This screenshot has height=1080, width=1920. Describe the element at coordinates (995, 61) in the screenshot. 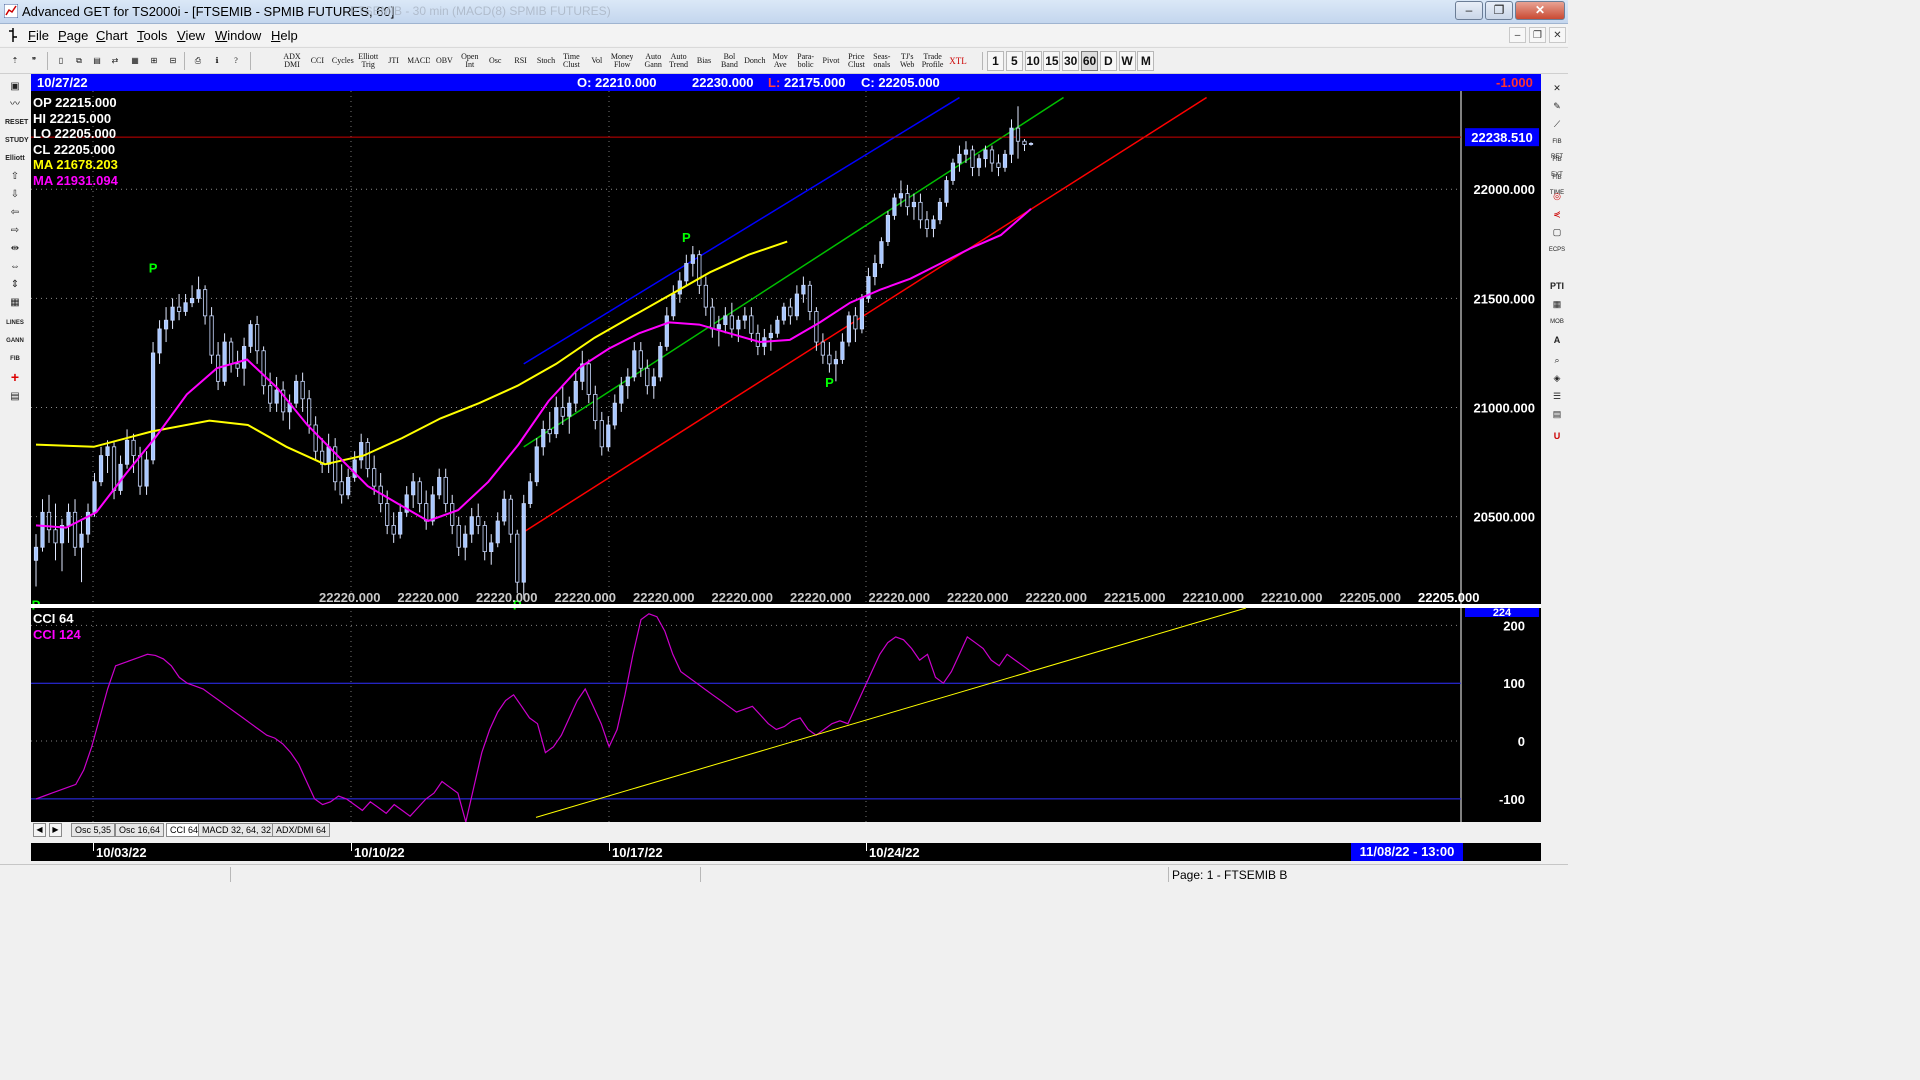

I see `period-button-1: 1` at that location.